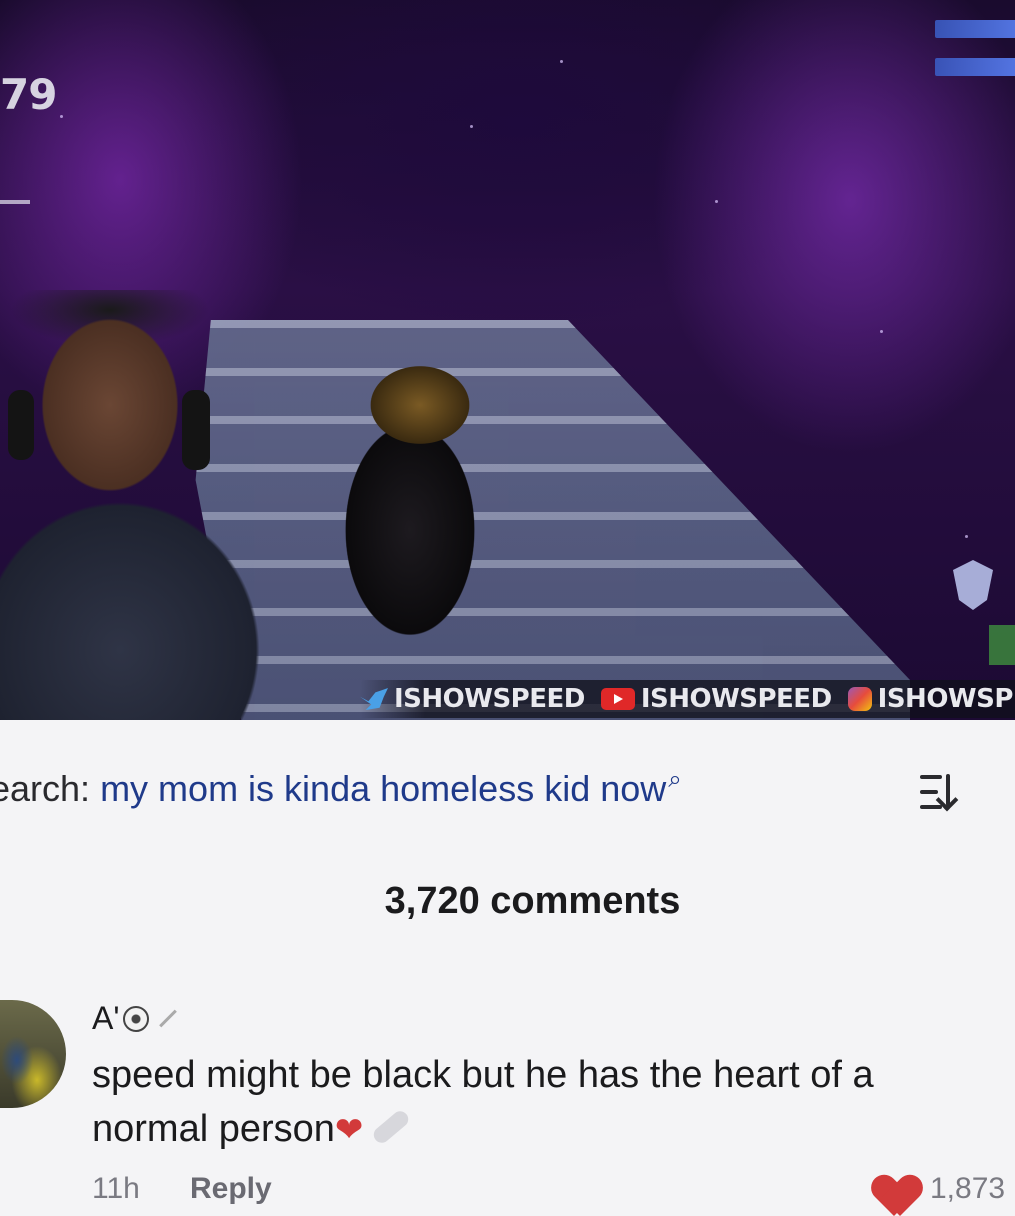 This screenshot has height=1216, width=1015. What do you see at coordinates (168, 1018) in the screenshot?
I see `magic-wand-icon` at bounding box center [168, 1018].